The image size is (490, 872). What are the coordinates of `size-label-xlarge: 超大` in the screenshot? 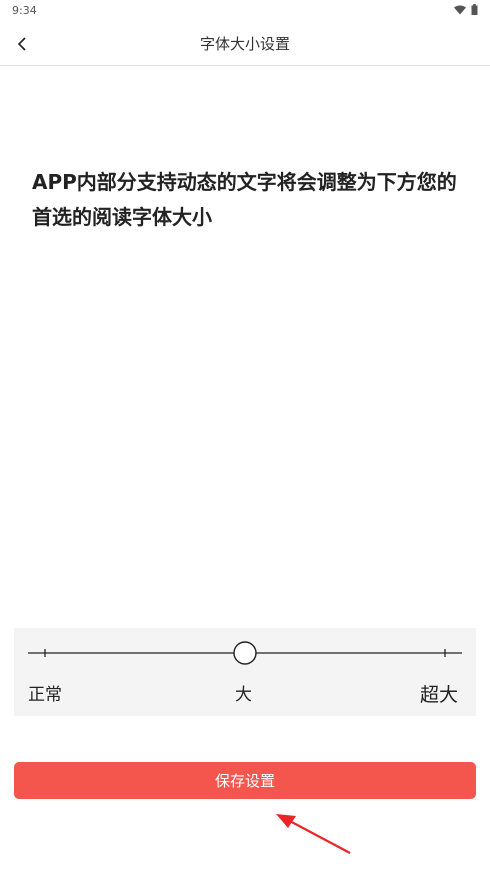 It's located at (439, 693).